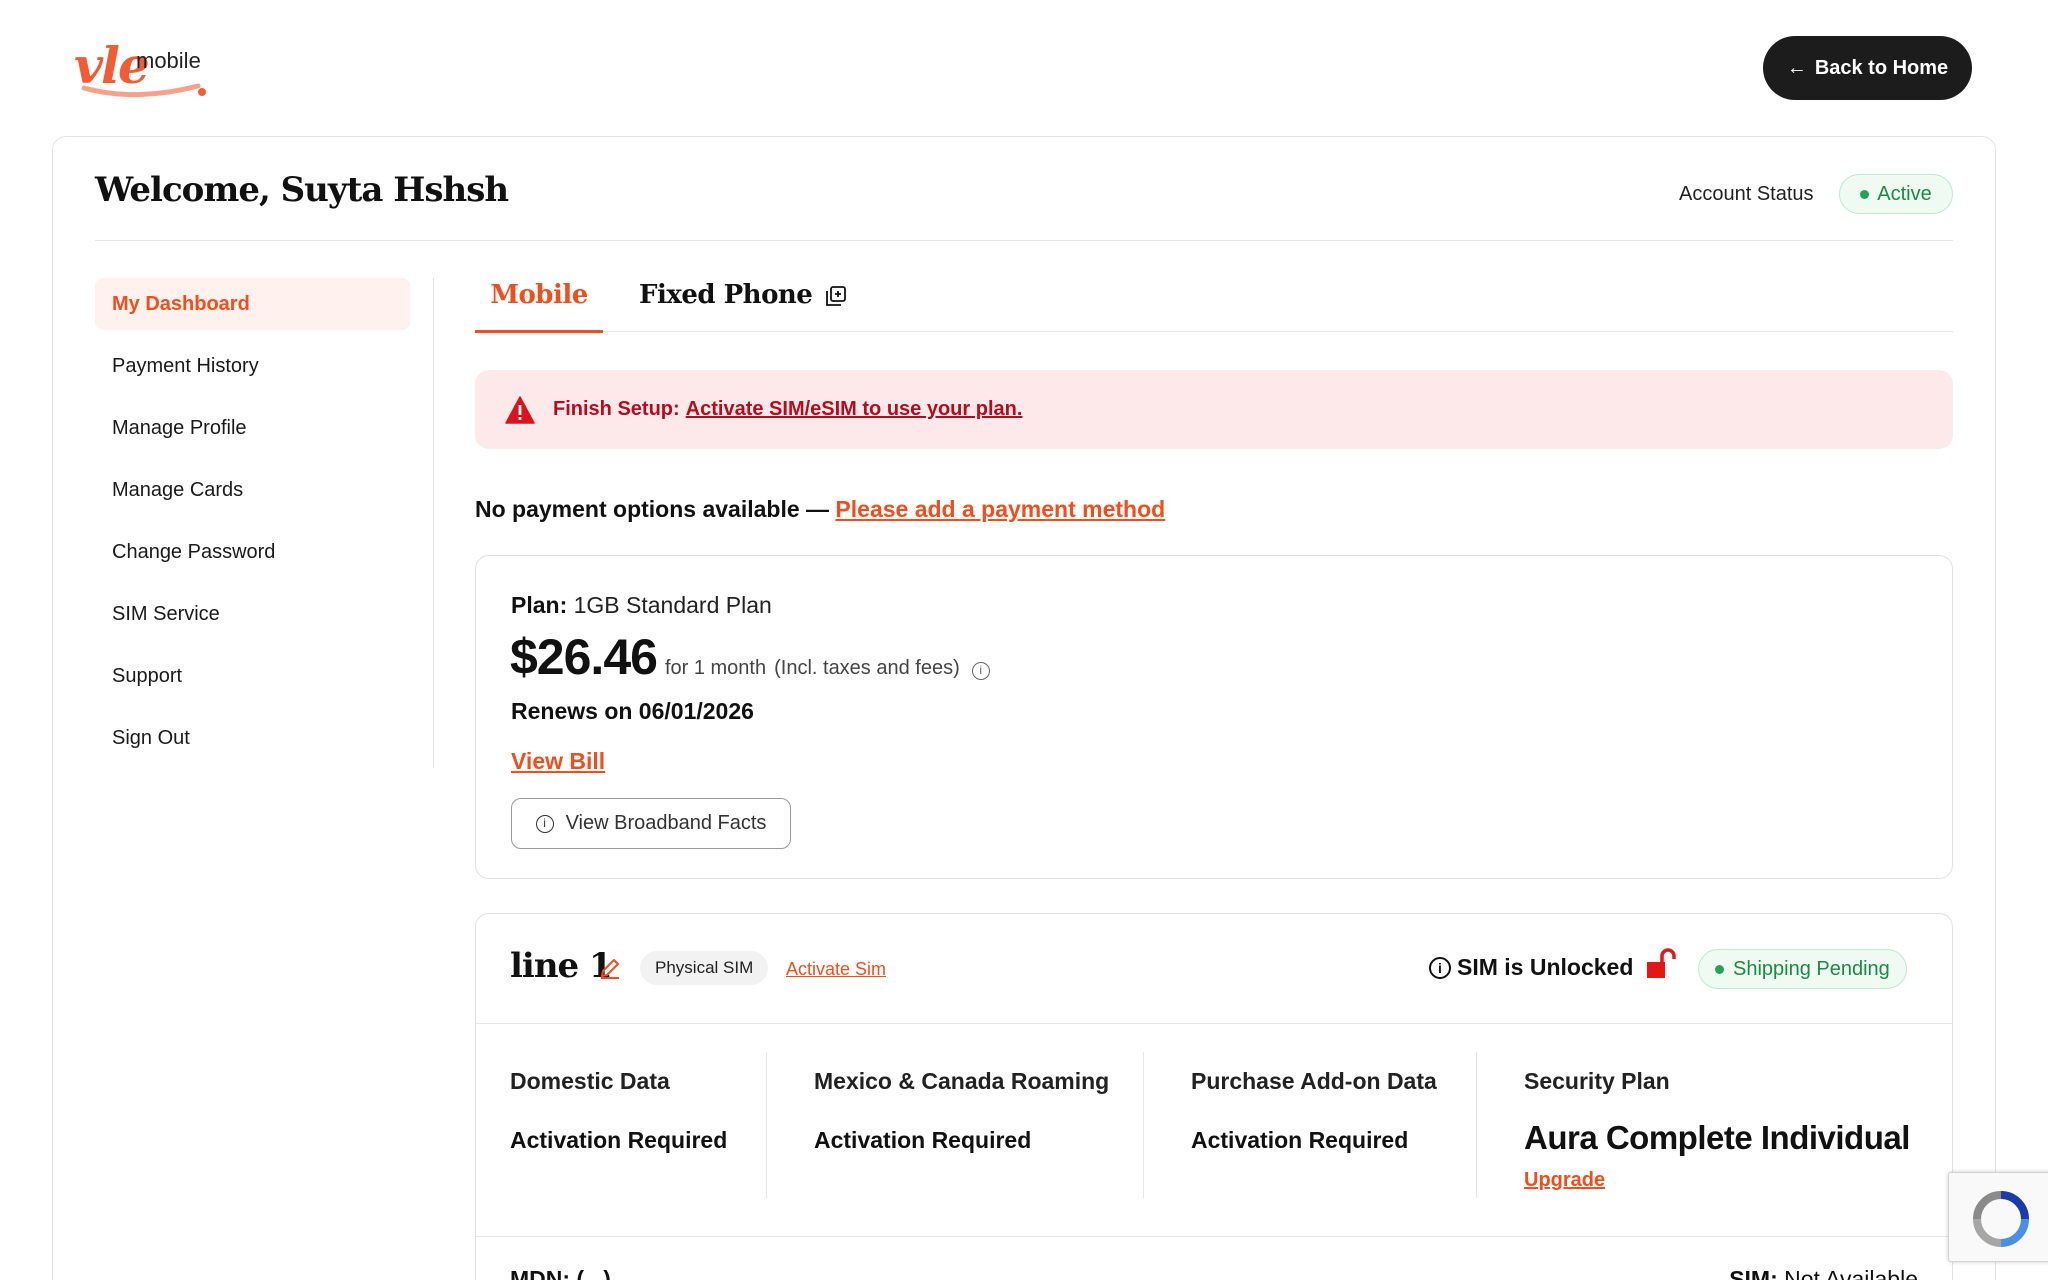 The height and width of the screenshot is (1280, 2048). What do you see at coordinates (715, 668) in the screenshot?
I see `plan-period: for 1 month` at bounding box center [715, 668].